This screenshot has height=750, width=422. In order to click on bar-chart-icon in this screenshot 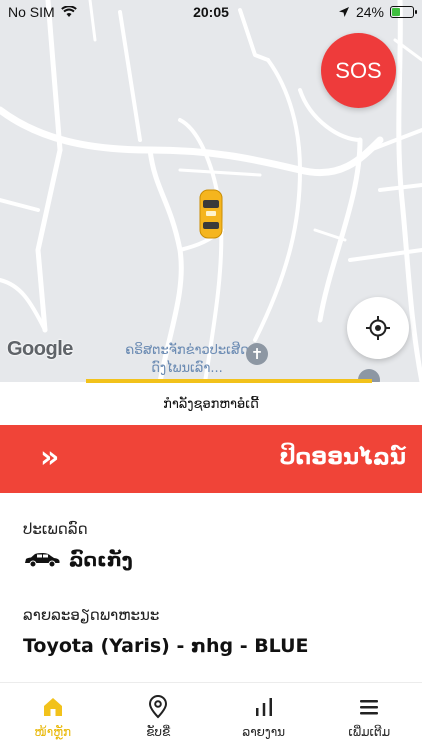, I will do `click(263, 707)`.